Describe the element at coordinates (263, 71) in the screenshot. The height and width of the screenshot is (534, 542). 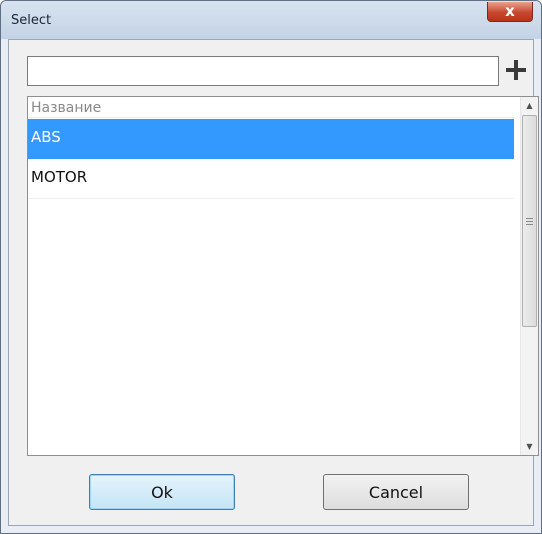
I see `search-input` at that location.